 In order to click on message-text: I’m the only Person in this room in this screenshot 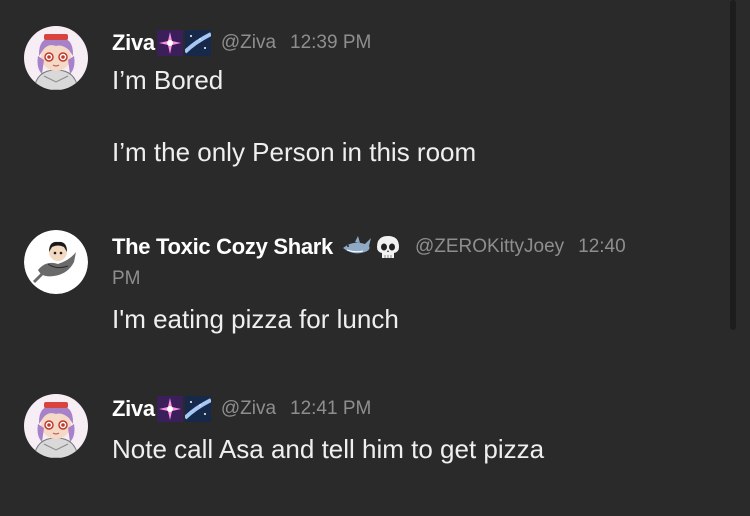, I will do `click(294, 152)`.